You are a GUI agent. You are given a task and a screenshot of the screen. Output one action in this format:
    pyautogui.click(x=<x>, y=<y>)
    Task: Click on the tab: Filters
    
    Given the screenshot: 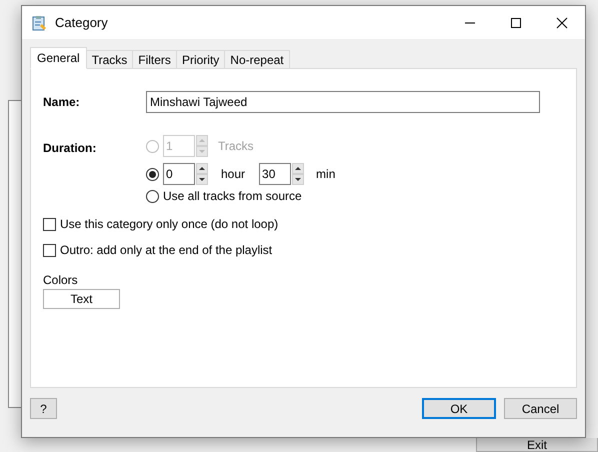 What is the action you would take?
    pyautogui.click(x=155, y=59)
    